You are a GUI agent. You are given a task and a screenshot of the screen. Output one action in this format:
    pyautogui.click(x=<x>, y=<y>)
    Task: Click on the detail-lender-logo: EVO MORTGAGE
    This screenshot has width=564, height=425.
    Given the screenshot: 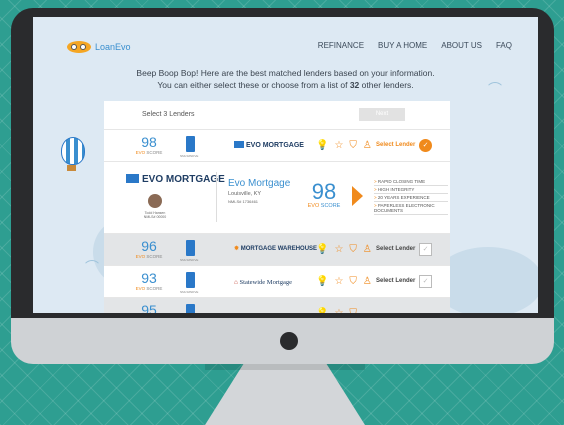 What is the action you would take?
    pyautogui.click(x=175, y=179)
    